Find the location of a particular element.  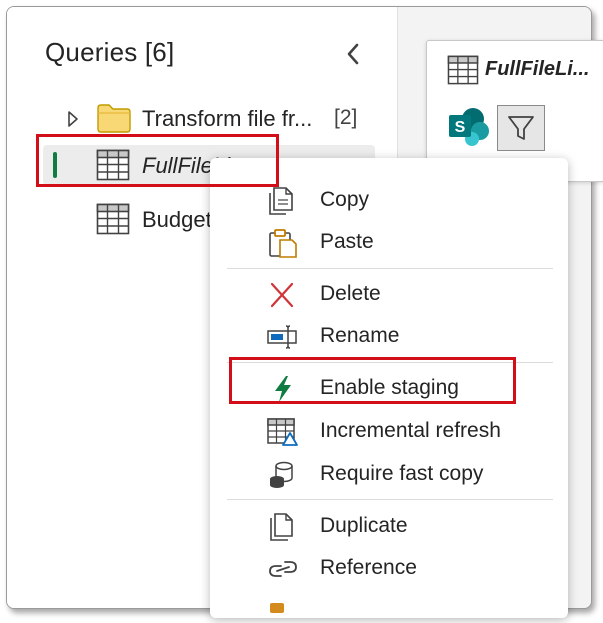

partial-icon is located at coordinates (277, 608).